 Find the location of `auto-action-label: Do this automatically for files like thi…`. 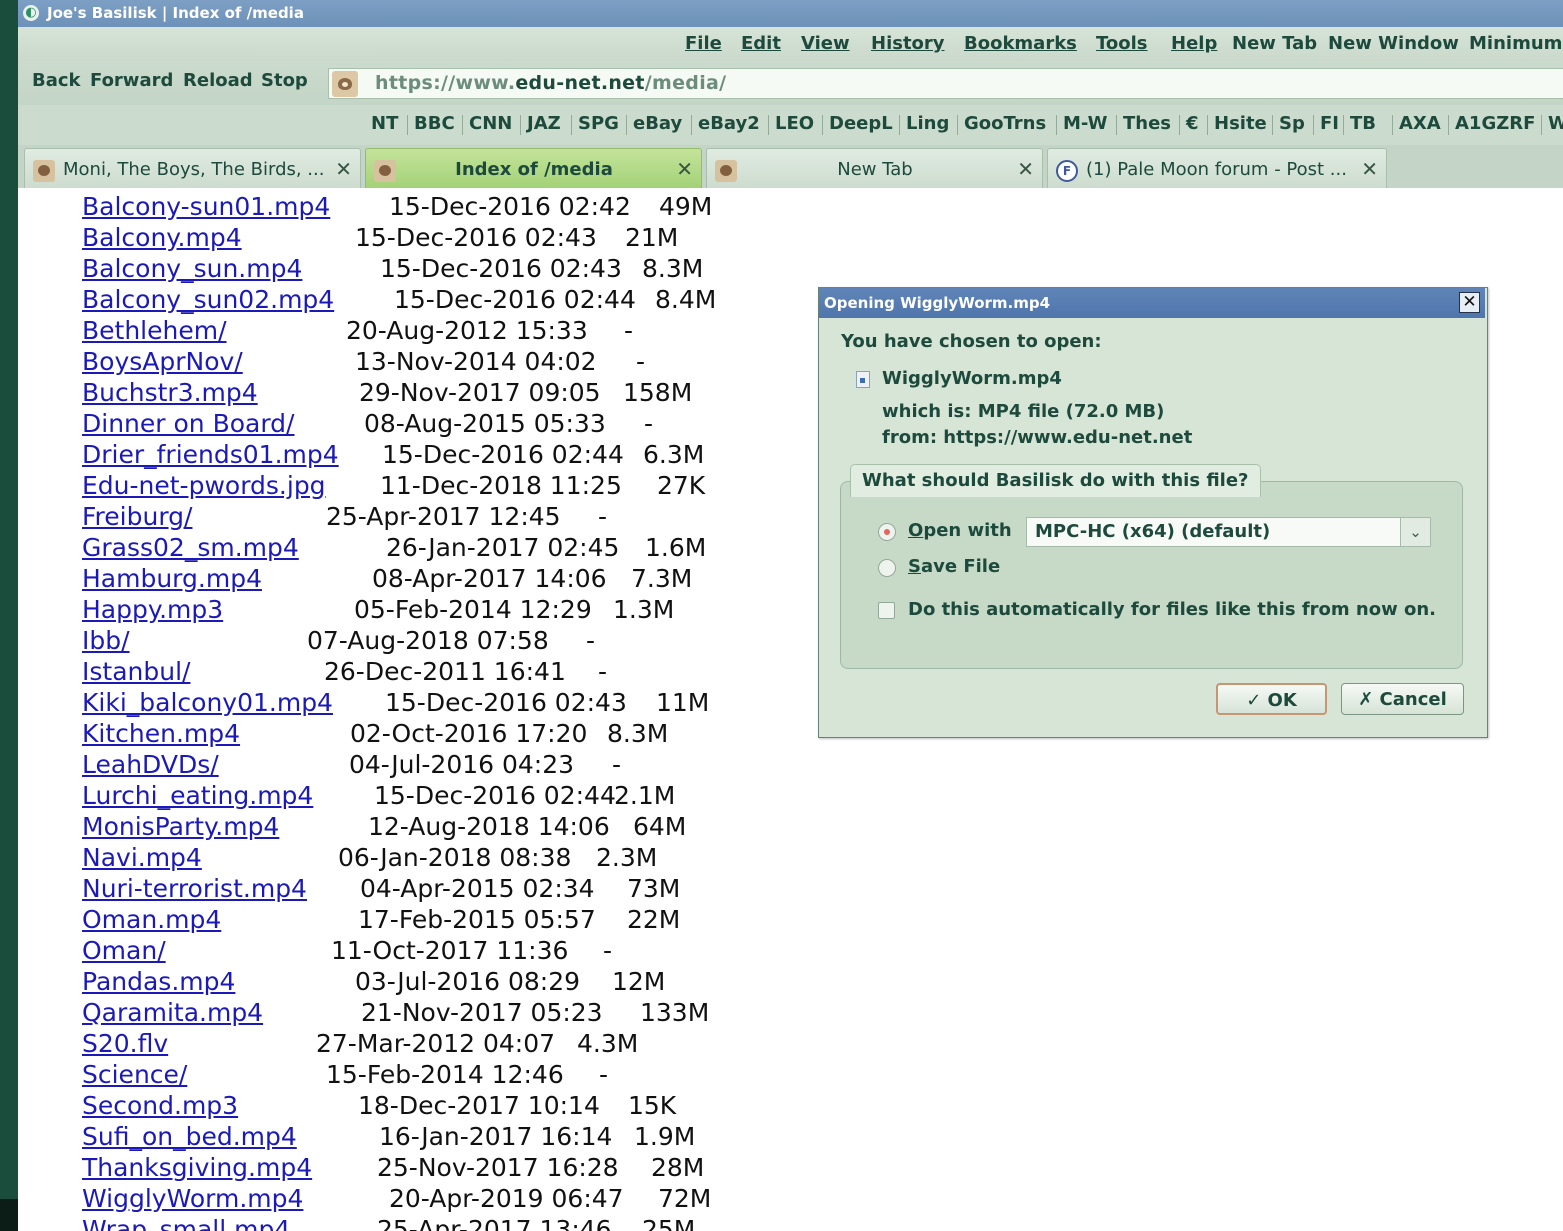

auto-action-label: Do this automatically for files like thi… is located at coordinates (1172, 609).